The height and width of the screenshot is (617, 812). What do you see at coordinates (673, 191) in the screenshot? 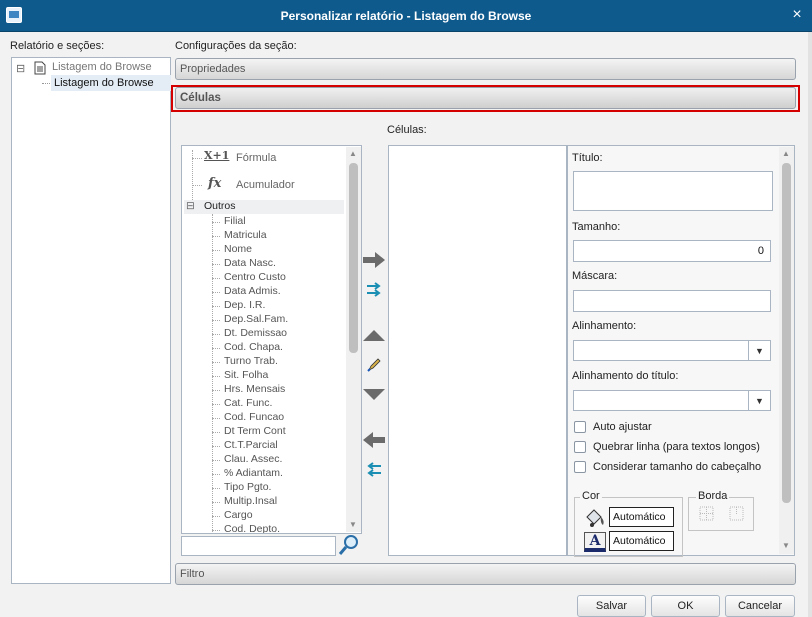
I see `title-input` at bounding box center [673, 191].